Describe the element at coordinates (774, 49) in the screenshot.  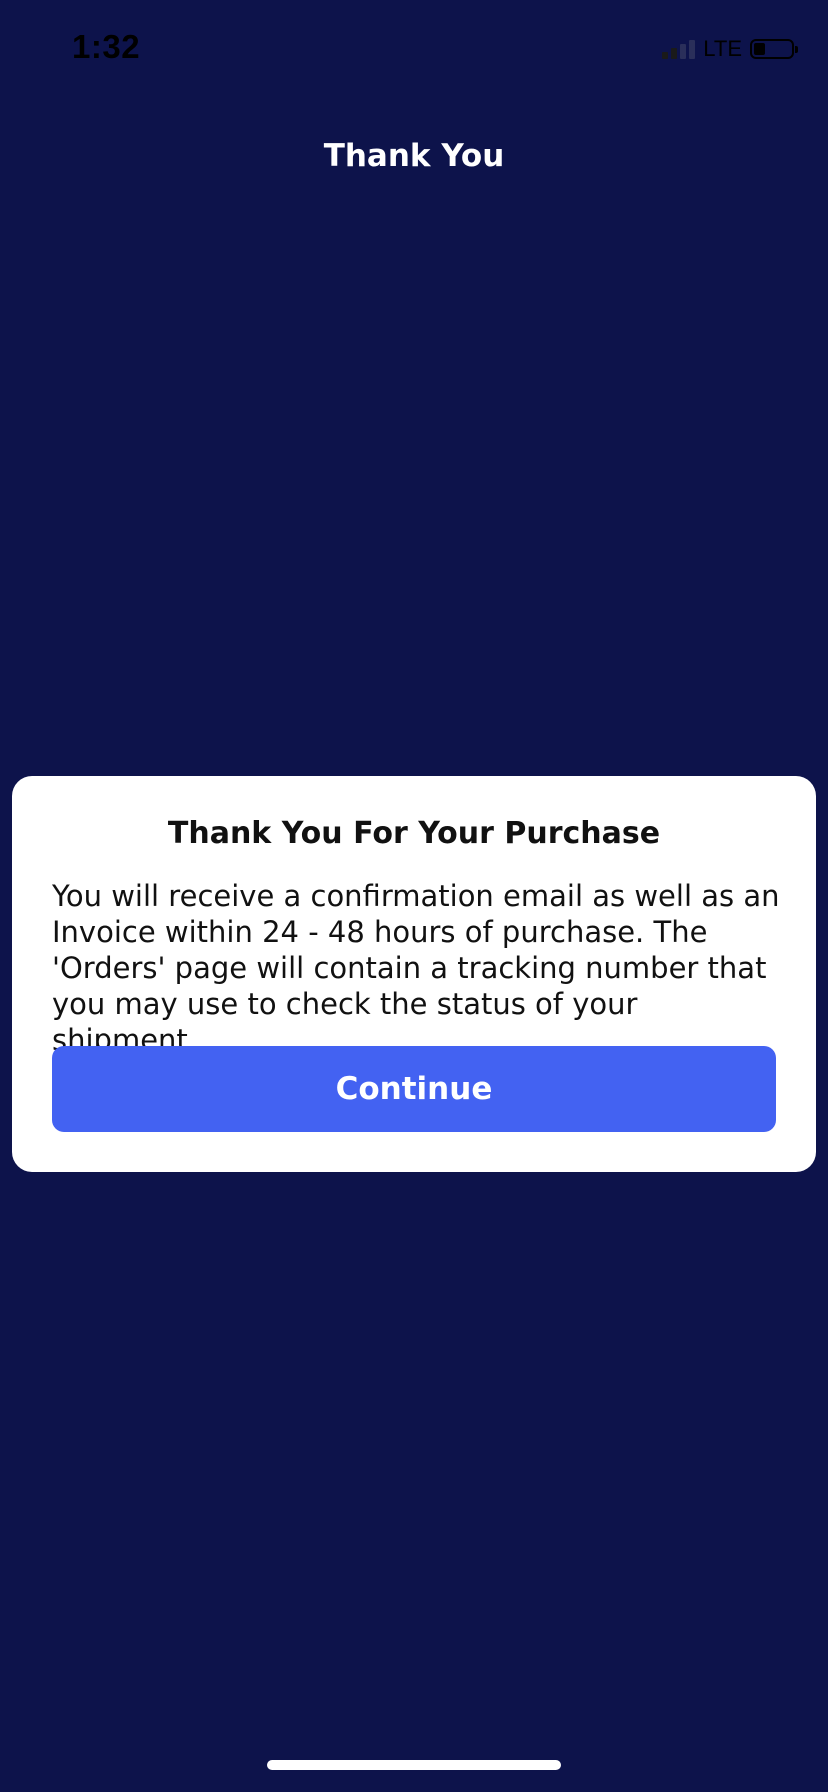
I see `battery-icon` at that location.